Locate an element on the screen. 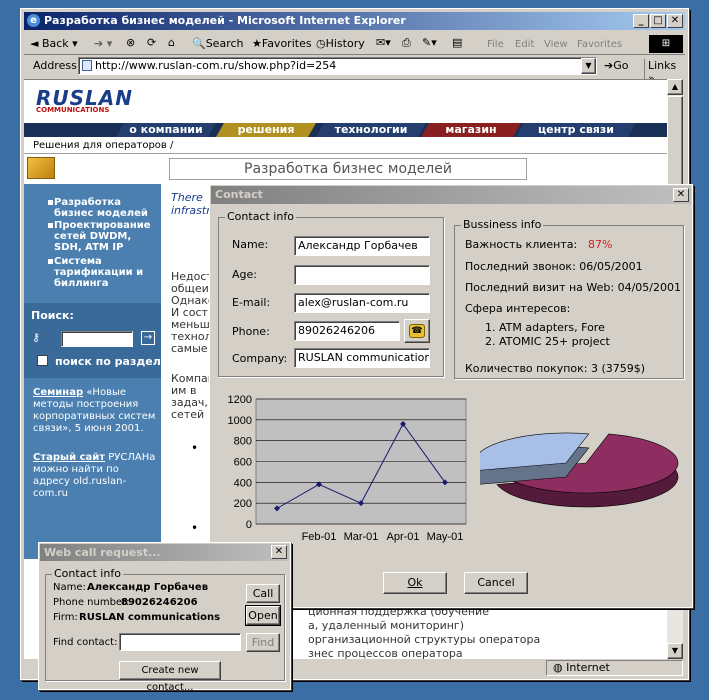  y-tick-label: 1000 is located at coordinates (240, 421).